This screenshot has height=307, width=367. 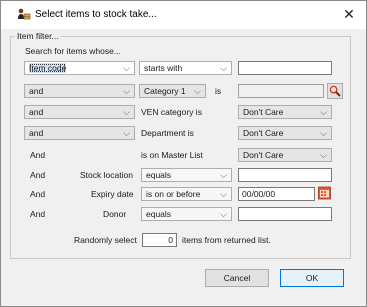 What do you see at coordinates (185, 68) in the screenshot?
I see `operator-select: starts with ⌵` at bounding box center [185, 68].